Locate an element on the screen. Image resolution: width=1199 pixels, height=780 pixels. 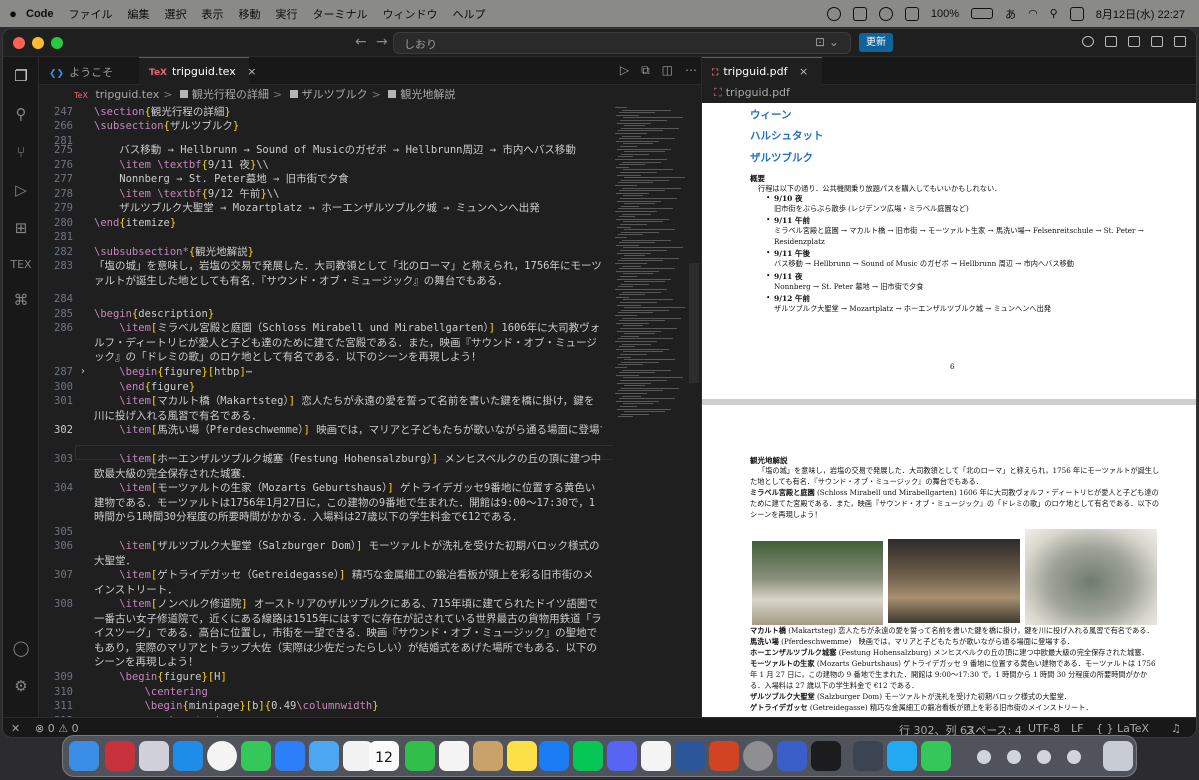
calendar-icon: 12 is located at coordinates (384, 756).